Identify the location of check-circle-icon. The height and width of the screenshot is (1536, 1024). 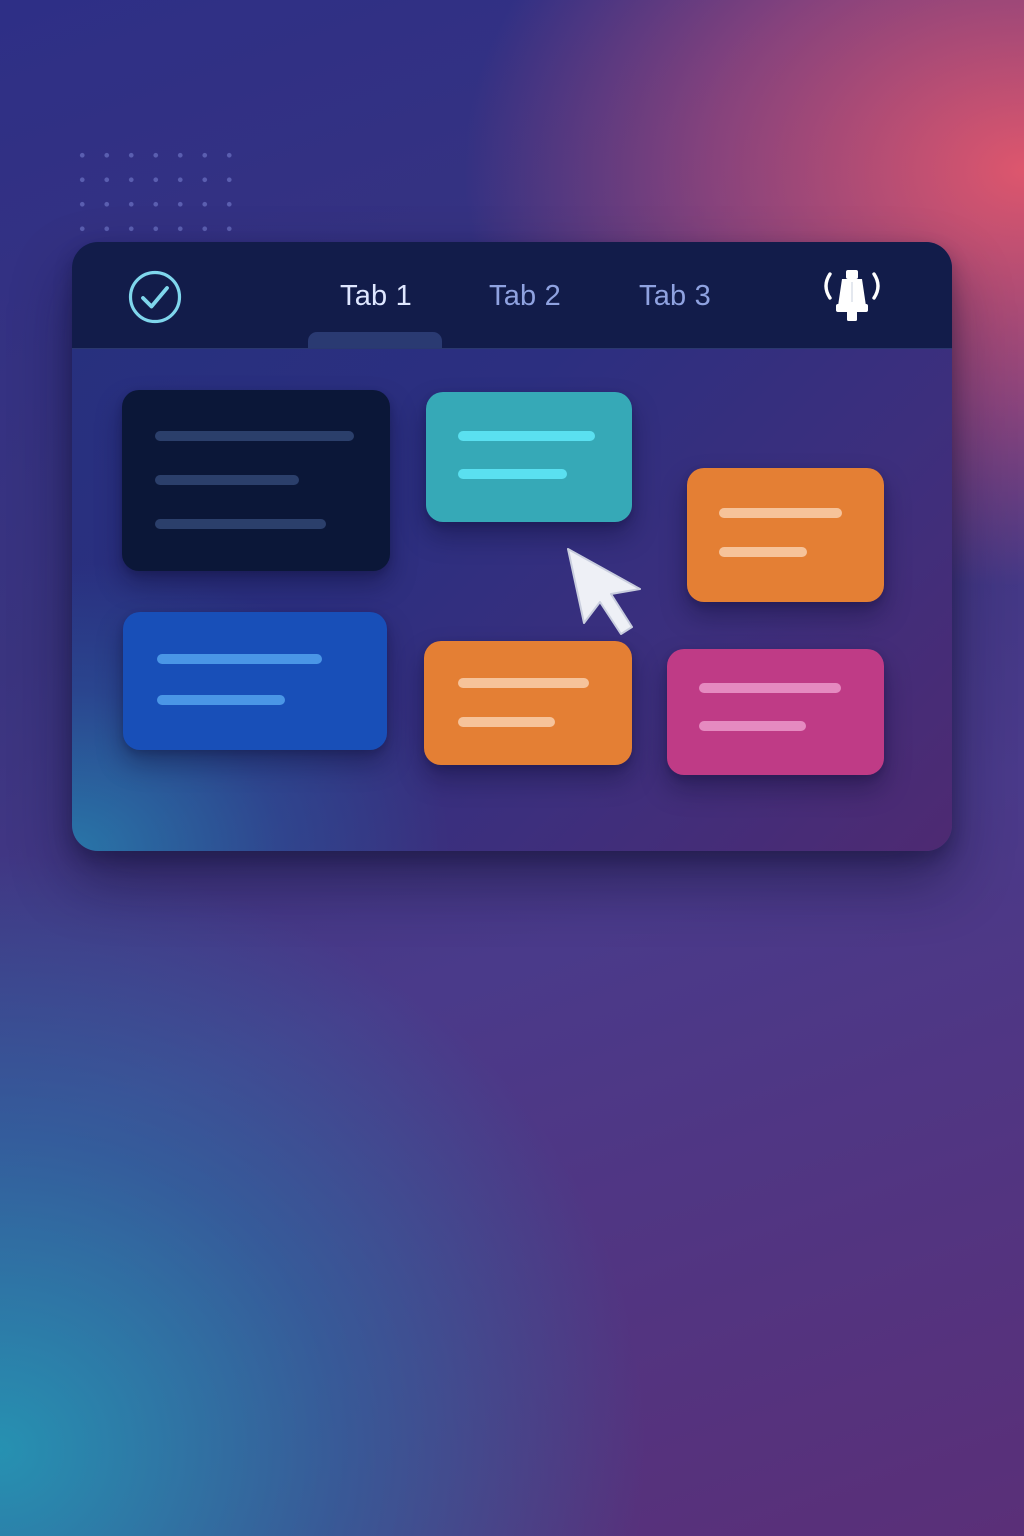
(155, 297).